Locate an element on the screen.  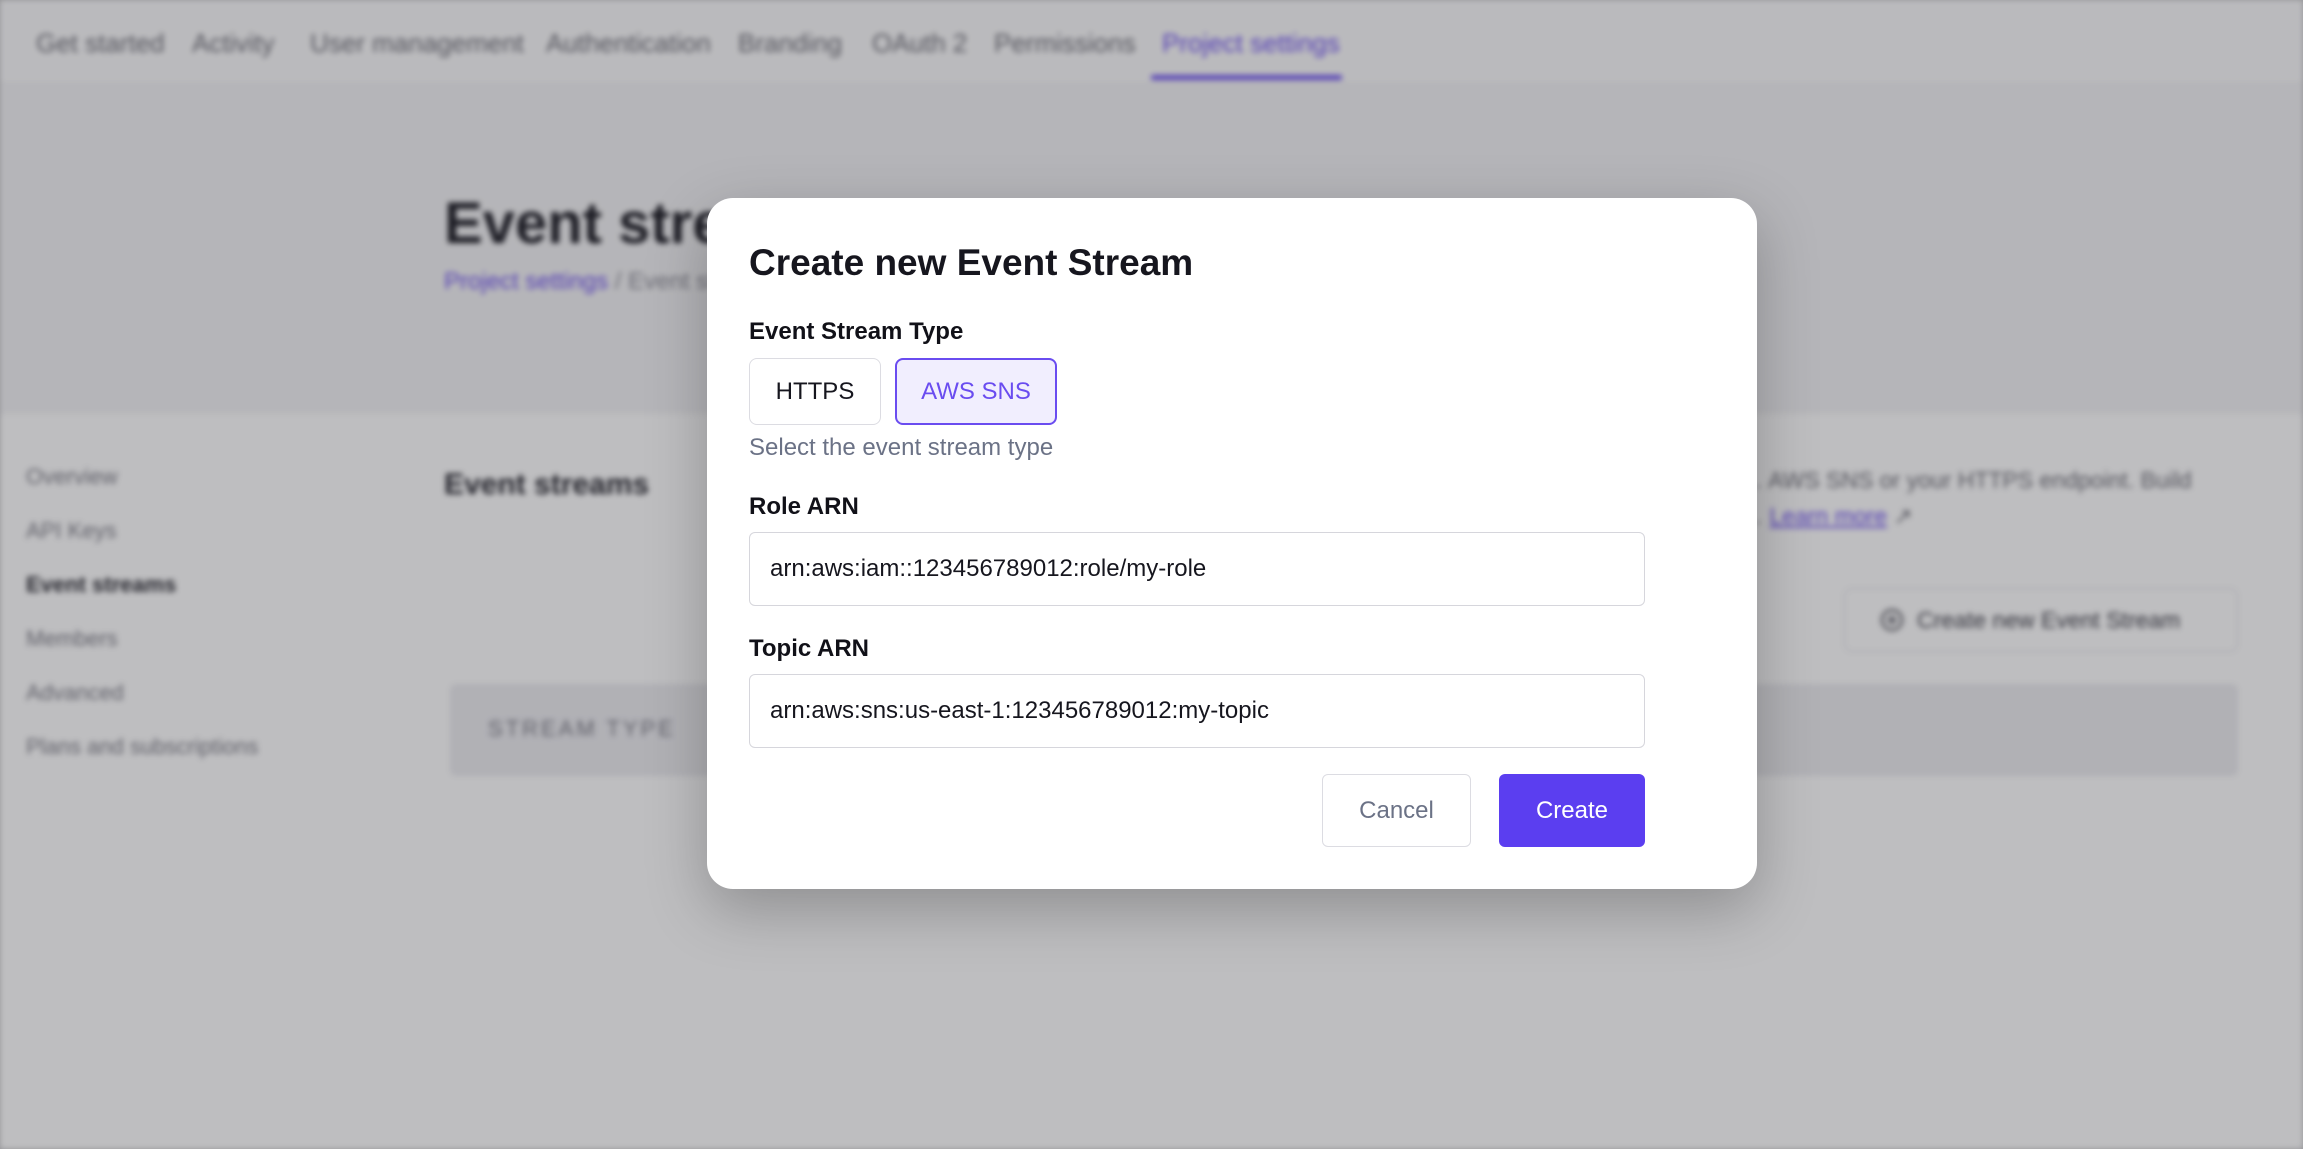
topic-arn-input is located at coordinates (1197, 711).